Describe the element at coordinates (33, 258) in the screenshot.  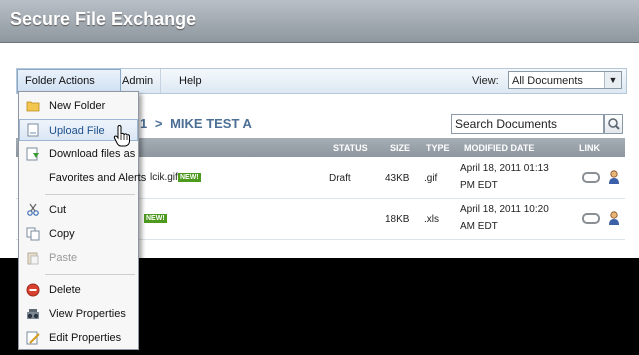
I see `paste-icon` at that location.